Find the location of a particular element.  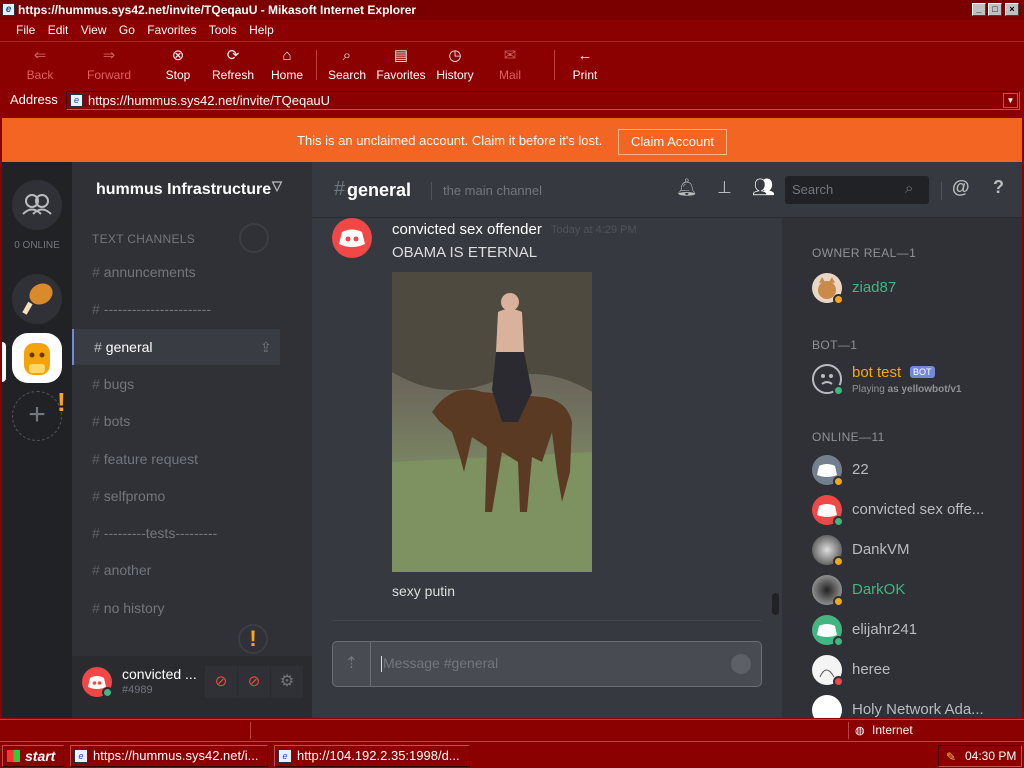

server-icon-chicken is located at coordinates (37, 299).